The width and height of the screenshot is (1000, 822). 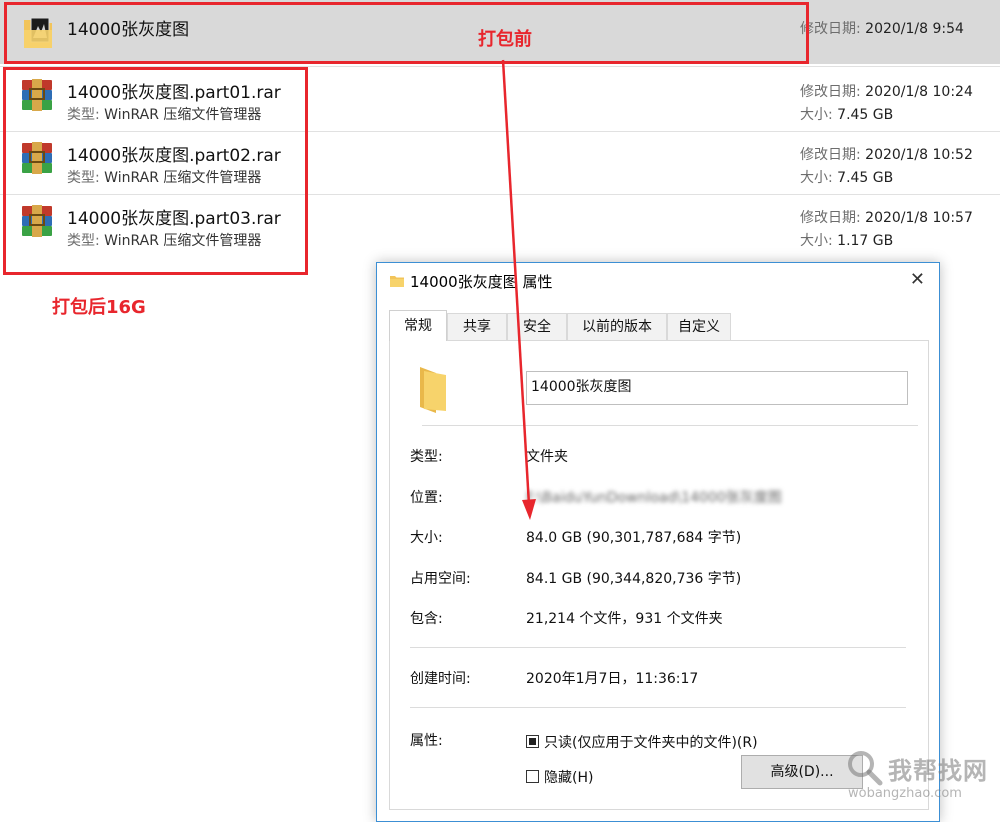 What do you see at coordinates (865, 768) in the screenshot?
I see `magnifier-icon` at bounding box center [865, 768].